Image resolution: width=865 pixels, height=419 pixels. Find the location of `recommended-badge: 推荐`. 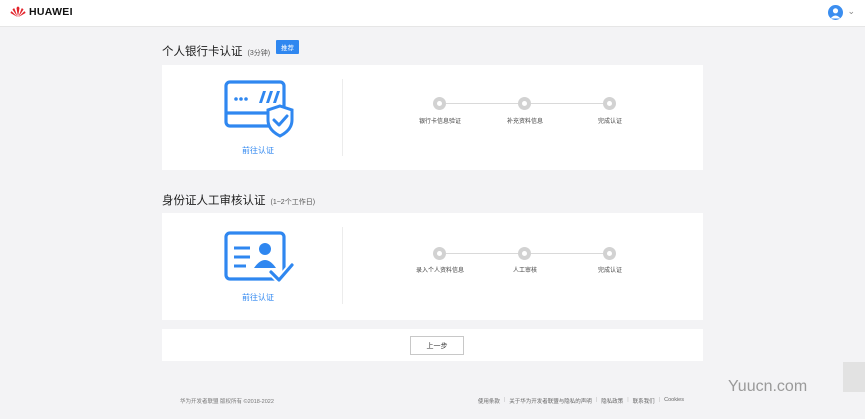

recommended-badge: 推荐 is located at coordinates (287, 47).